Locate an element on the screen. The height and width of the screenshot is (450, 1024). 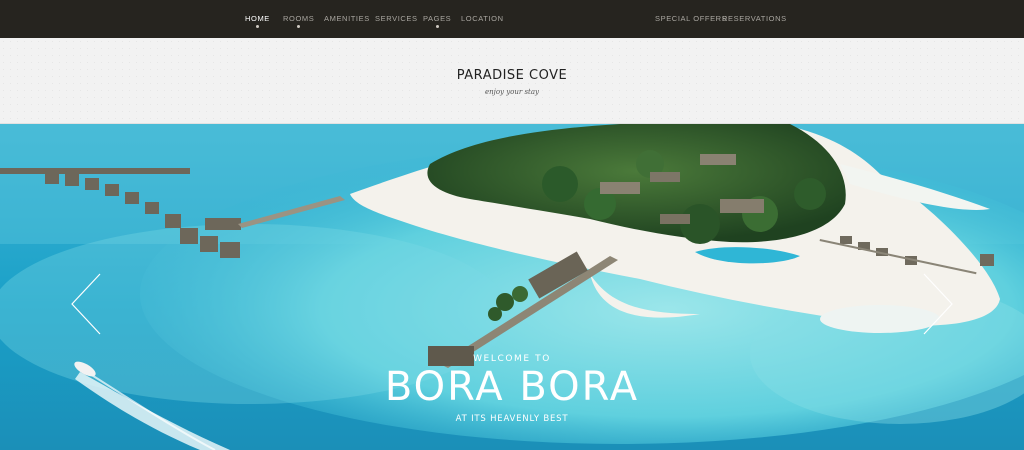
nav-label: SPECIAL OFFERS is located at coordinates (691, 18).